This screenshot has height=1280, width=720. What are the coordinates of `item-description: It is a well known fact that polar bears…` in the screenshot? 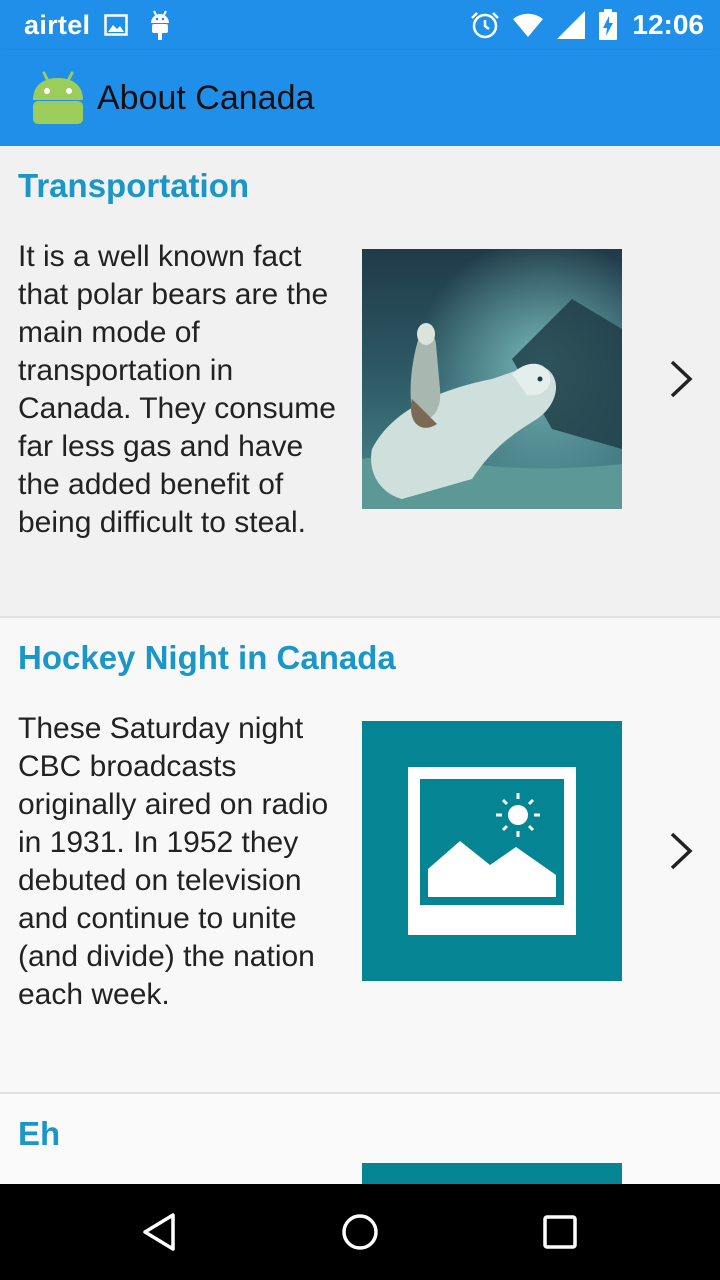 It's located at (177, 389).